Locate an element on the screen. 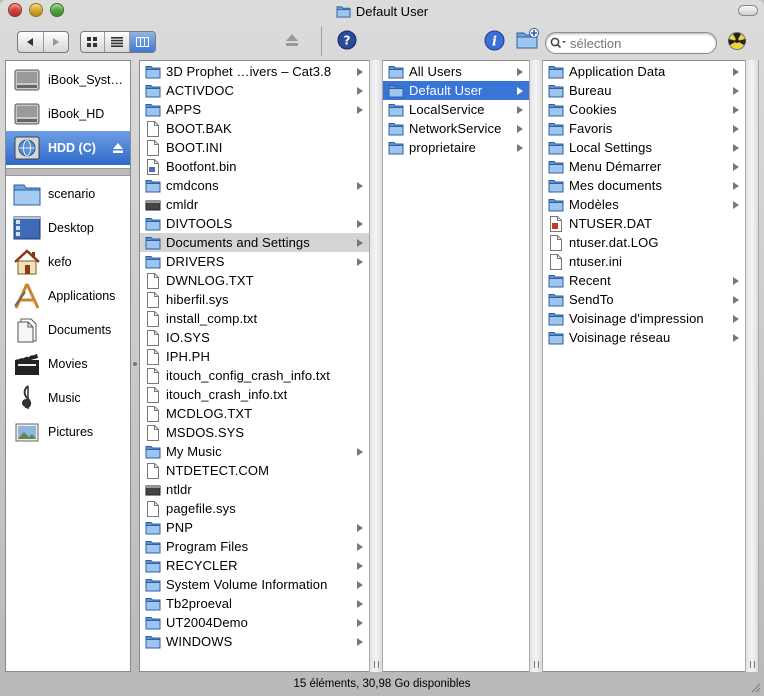 The image size is (764, 696). file-row: itouch_crash_info.txt is located at coordinates (254, 394).